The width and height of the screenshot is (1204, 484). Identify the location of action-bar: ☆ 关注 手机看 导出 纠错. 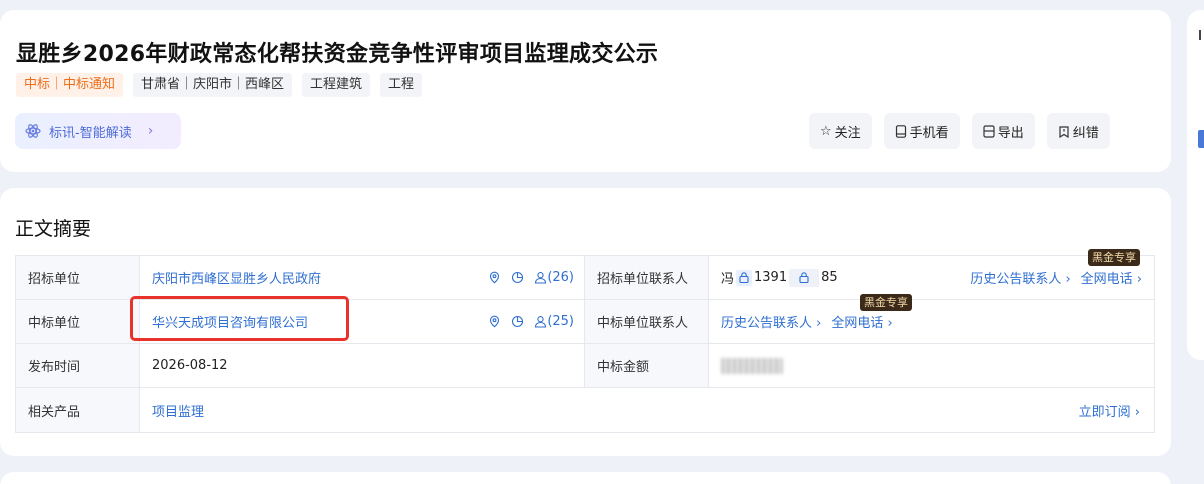
(959, 131).